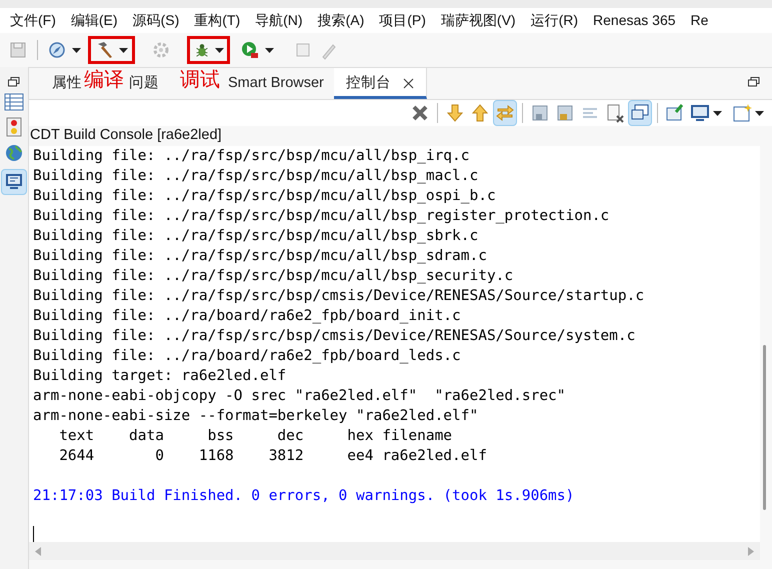 The width and height of the screenshot is (772, 569). What do you see at coordinates (764, 427) in the screenshot?
I see `vertical-scrollbar-thumb` at bounding box center [764, 427].